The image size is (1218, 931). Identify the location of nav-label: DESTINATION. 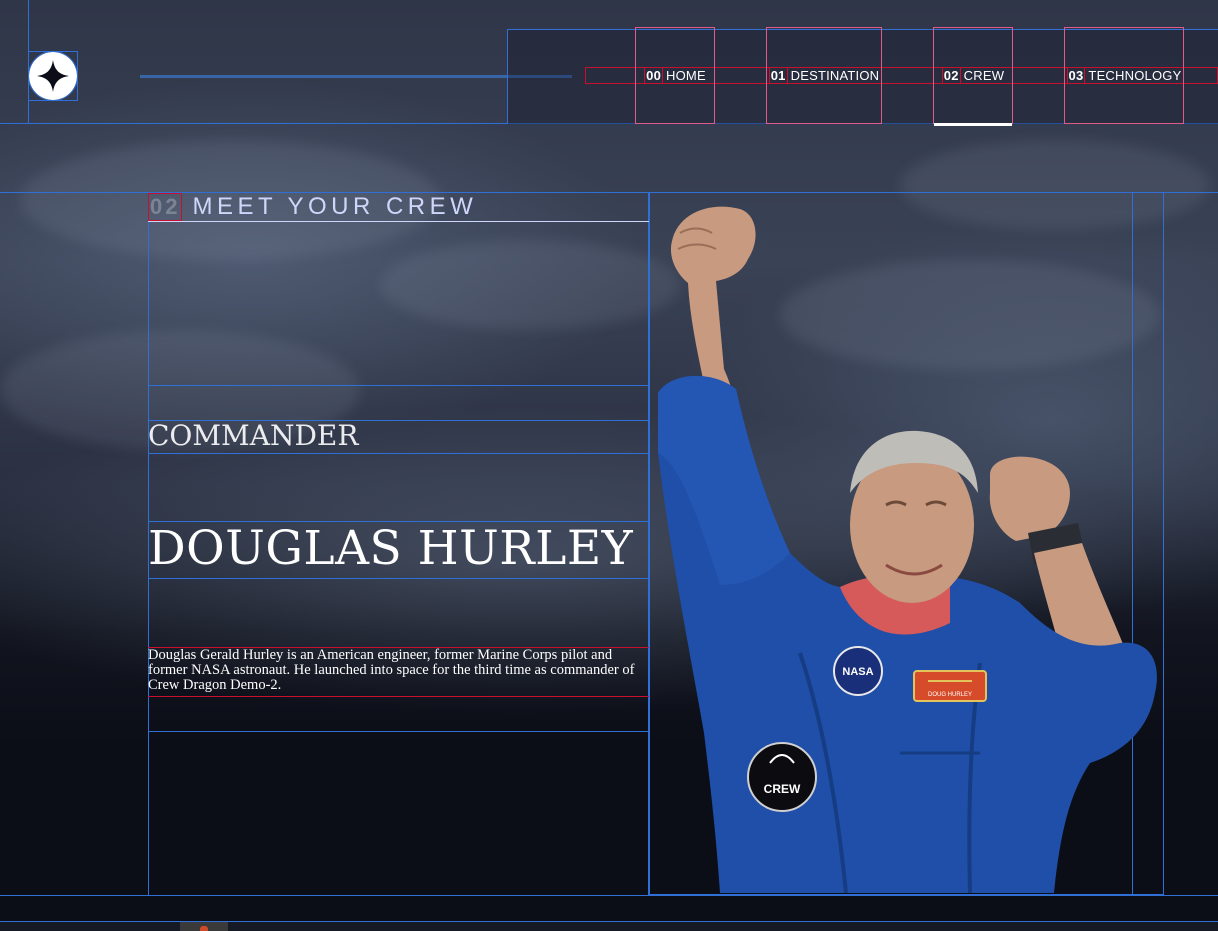
(835, 75).